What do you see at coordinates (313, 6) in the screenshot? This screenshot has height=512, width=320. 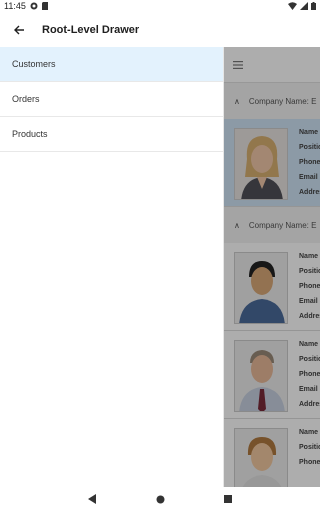 I see `battery-icon` at bounding box center [313, 6].